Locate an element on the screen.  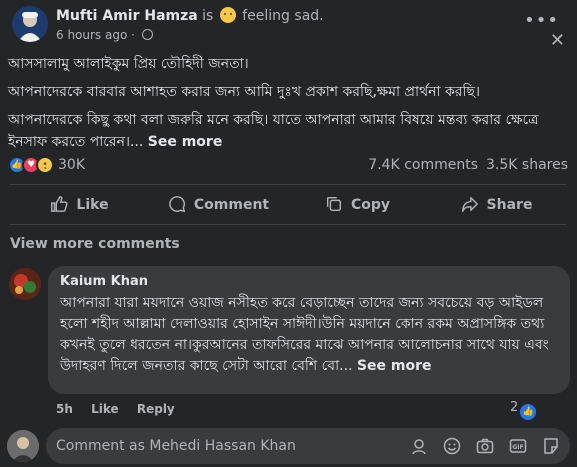
like-reaction-icon: 👍 is located at coordinates (528, 412).